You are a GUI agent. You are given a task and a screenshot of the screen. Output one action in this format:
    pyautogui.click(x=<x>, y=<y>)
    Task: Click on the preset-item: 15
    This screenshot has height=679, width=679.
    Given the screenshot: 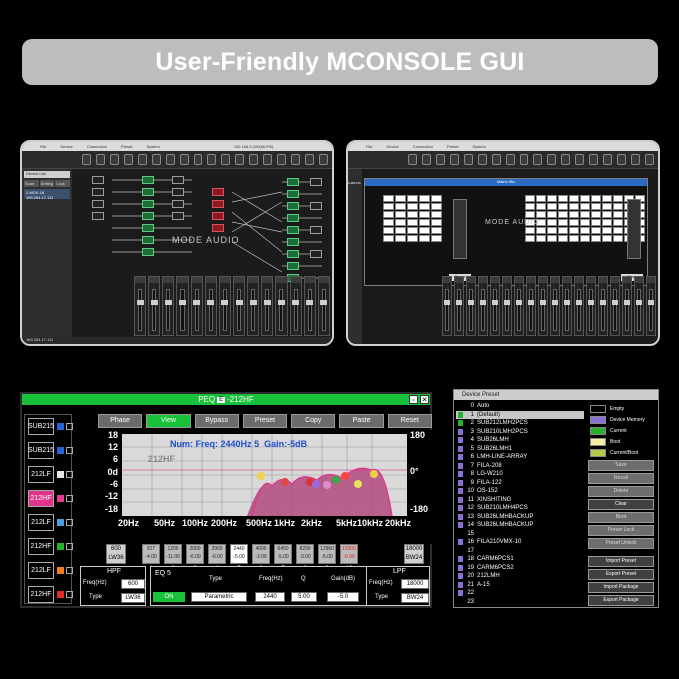 What is the action you would take?
    pyautogui.click(x=520, y=534)
    